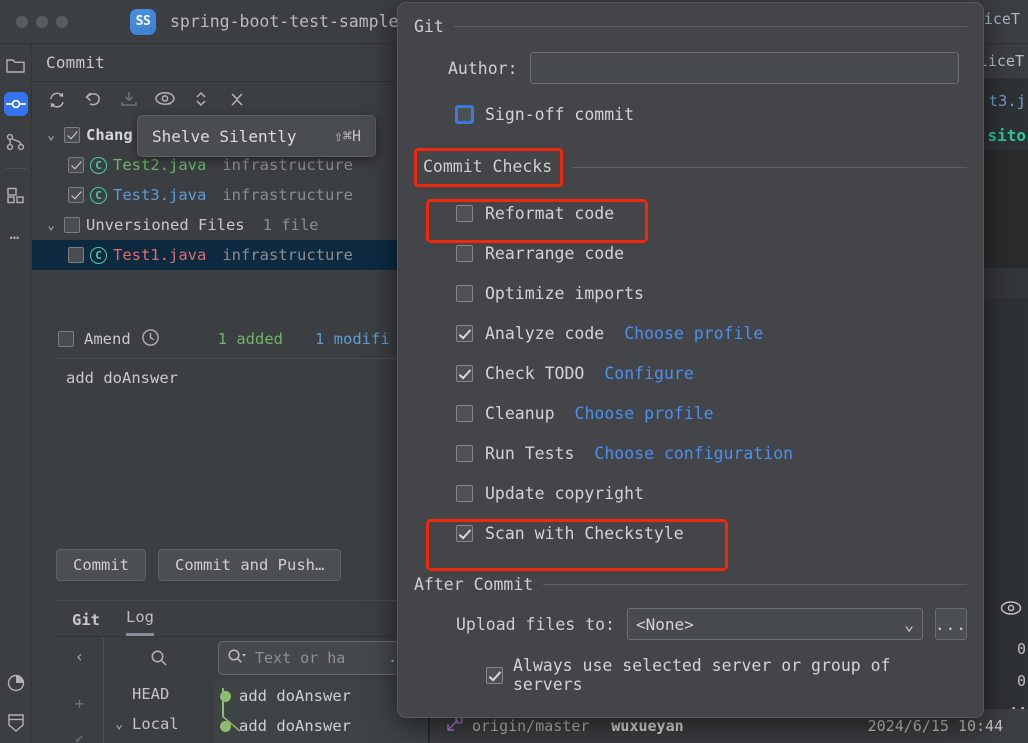 This screenshot has height=743, width=1028. I want to click on changelist-checkbox, so click(72, 135).